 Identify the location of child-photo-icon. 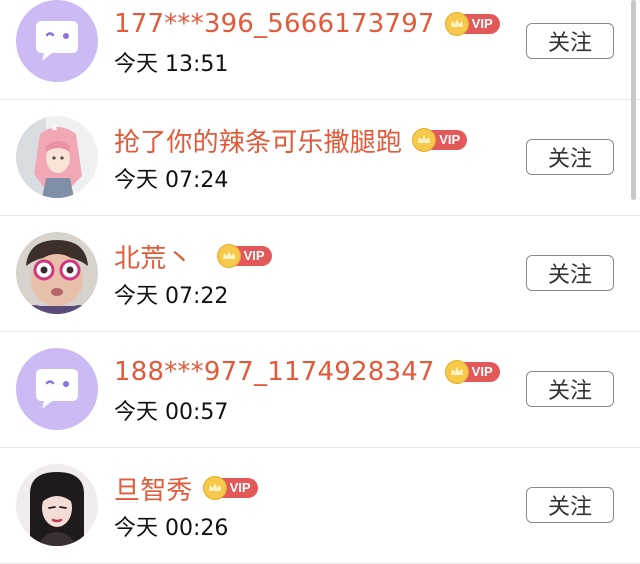
(57, 273).